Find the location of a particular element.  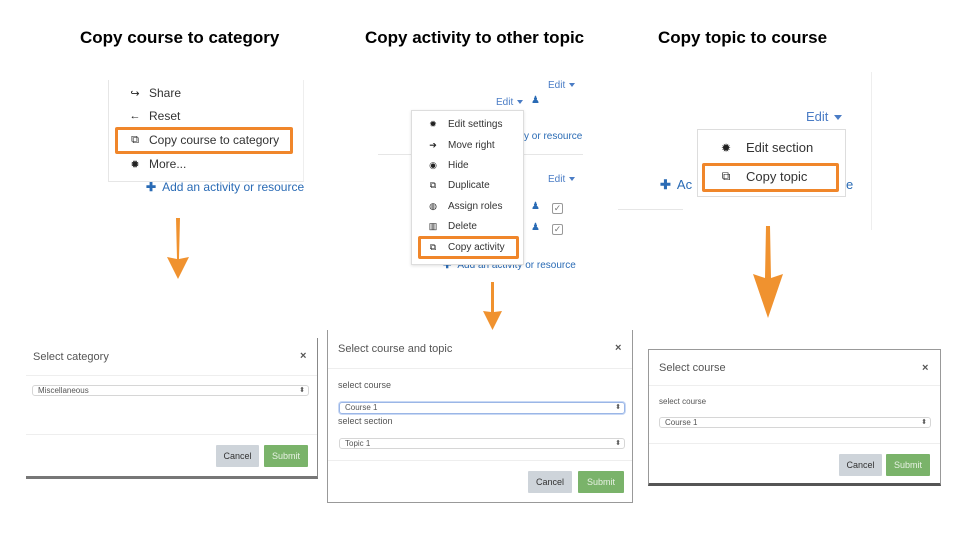

partial-add-link: ✚ Ac is located at coordinates (676, 185).